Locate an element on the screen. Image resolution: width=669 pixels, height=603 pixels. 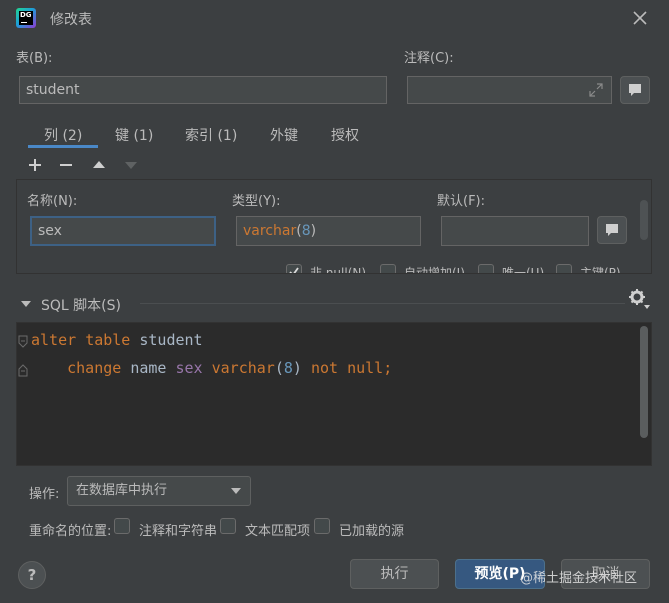
tab-keys: 键 (1) is located at coordinates (134, 135).